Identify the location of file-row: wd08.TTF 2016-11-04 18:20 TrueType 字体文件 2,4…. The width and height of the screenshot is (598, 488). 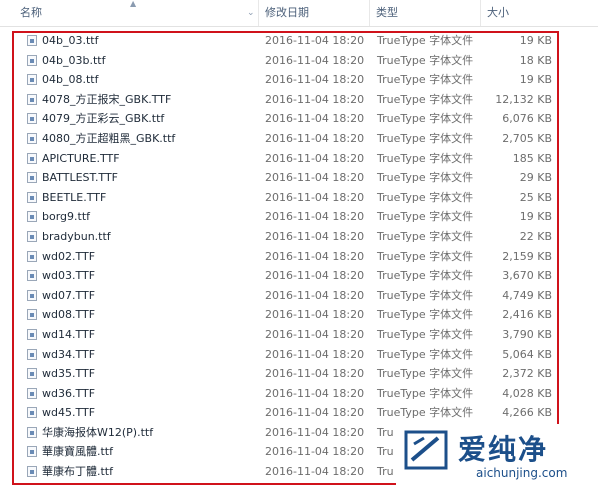
(299, 315).